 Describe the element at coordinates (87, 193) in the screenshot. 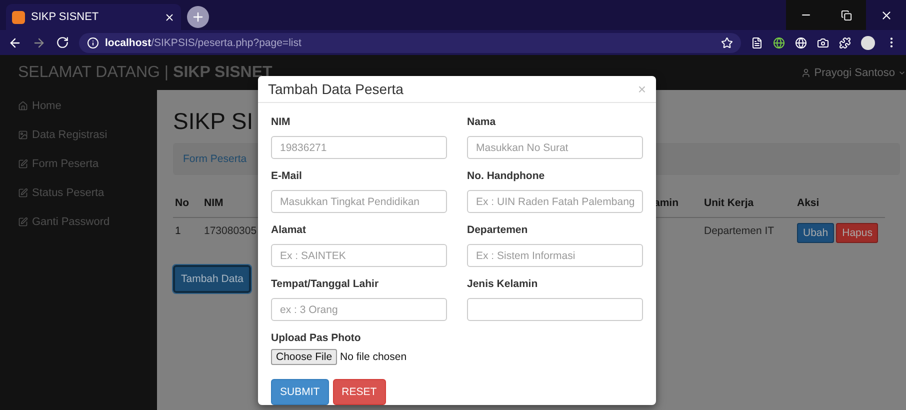

I see `sidebar-item: Status Peserta` at that location.